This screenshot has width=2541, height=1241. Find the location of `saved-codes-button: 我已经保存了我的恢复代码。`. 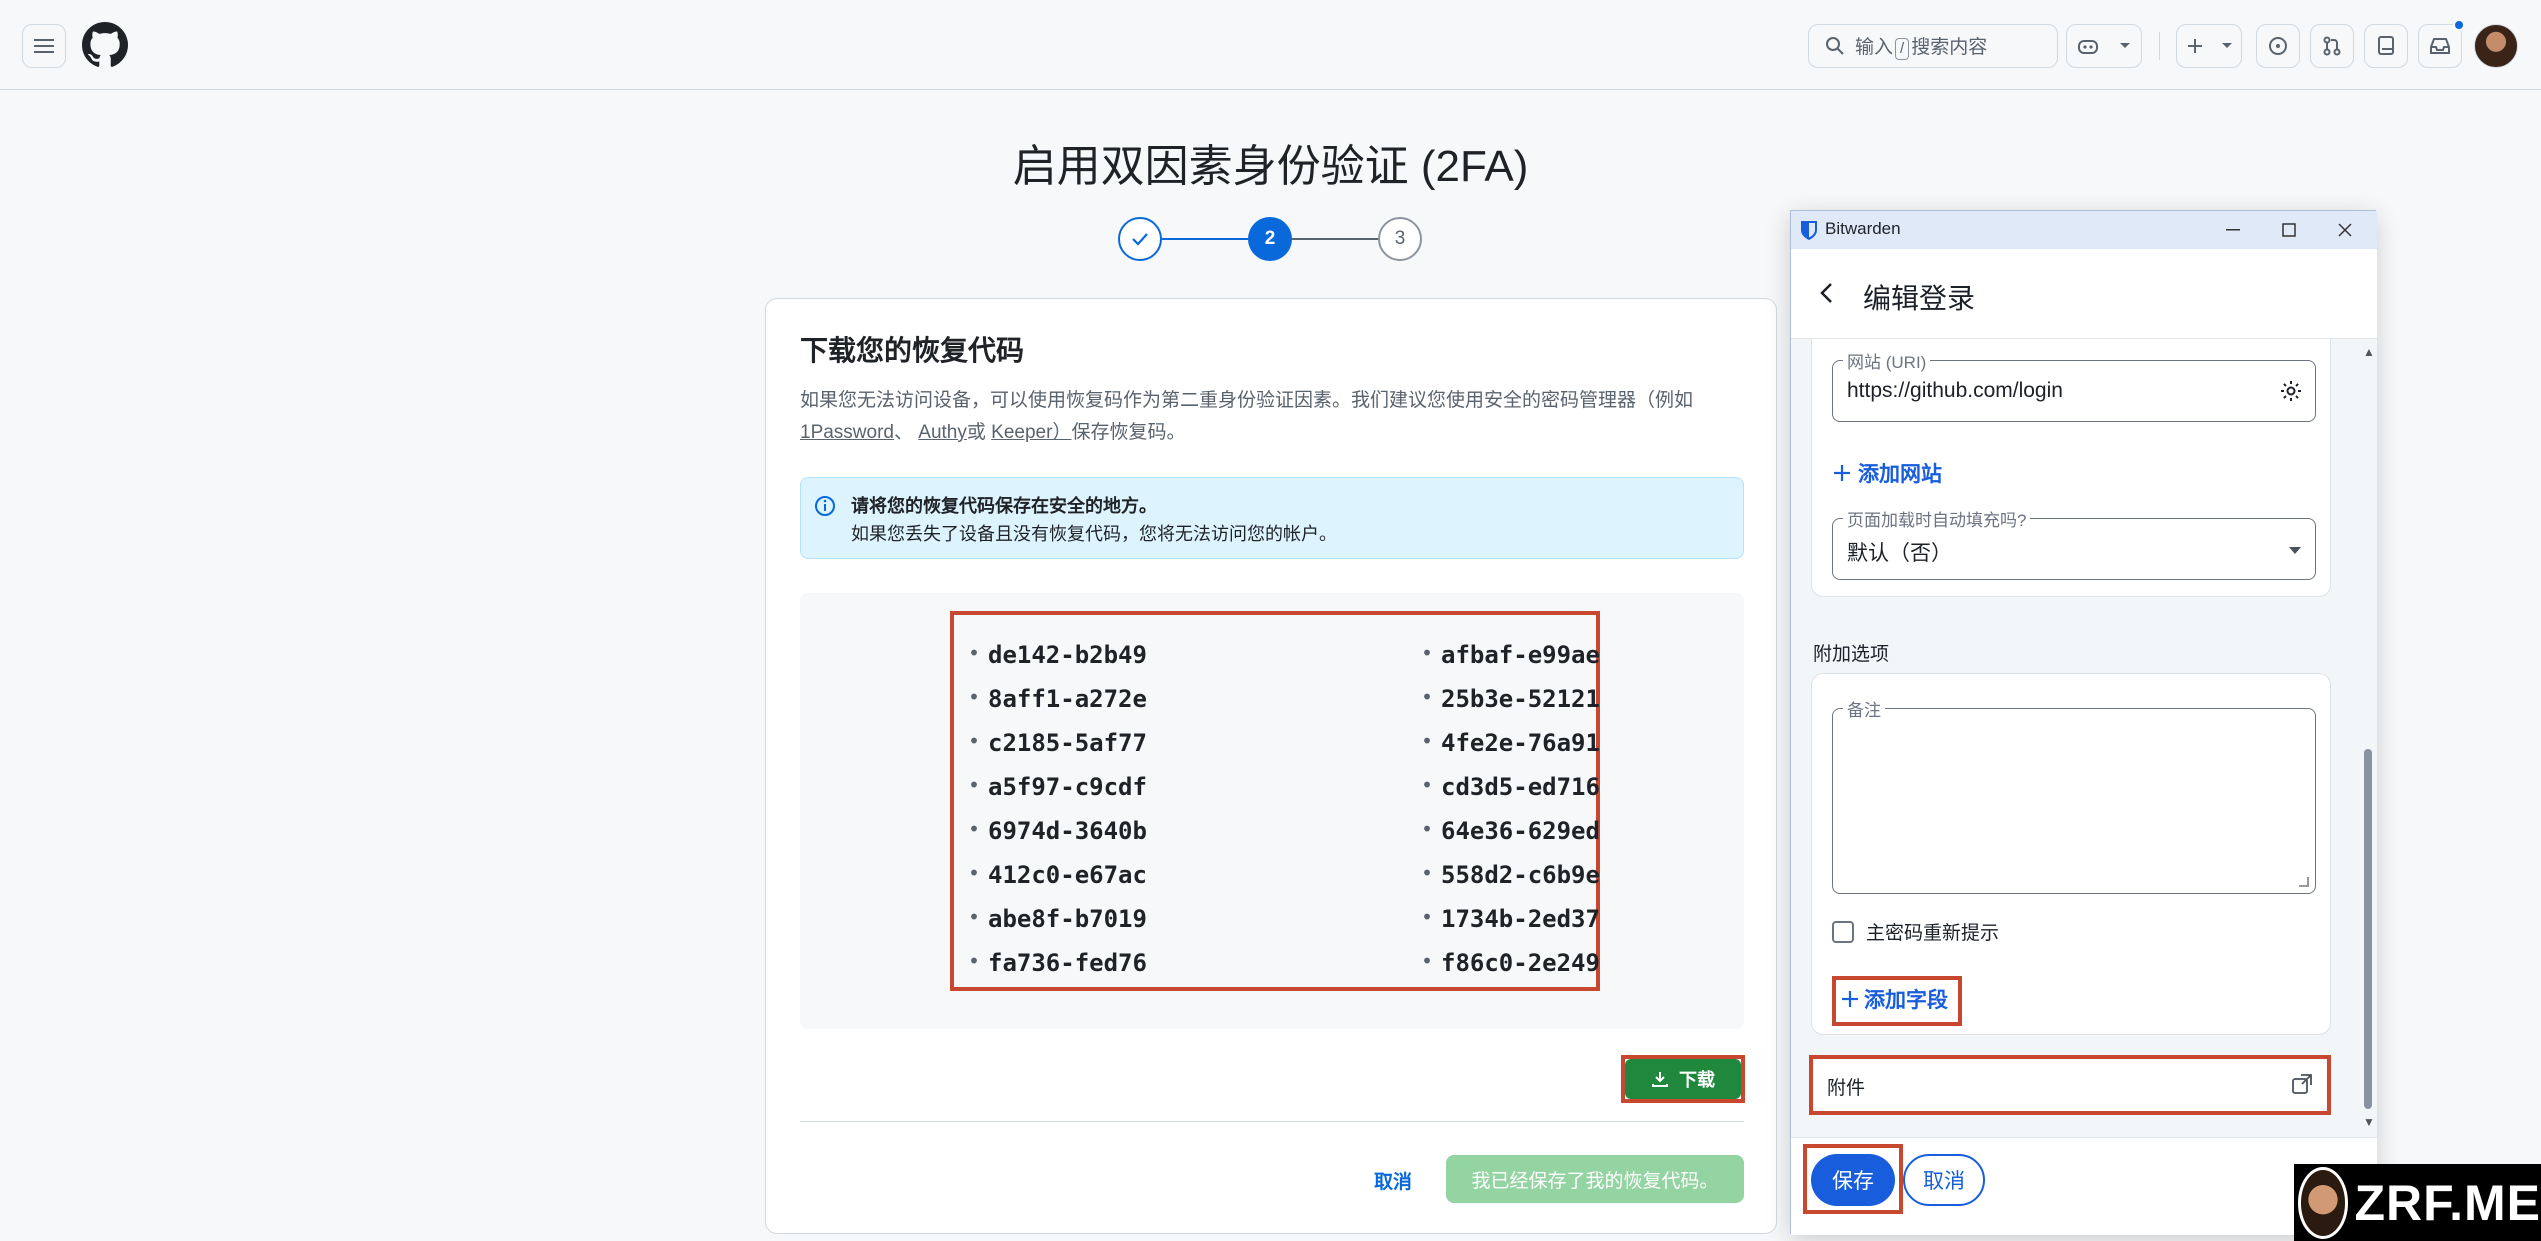

saved-codes-button: 我已经保存了我的恢复代码。 is located at coordinates (1595, 1179).